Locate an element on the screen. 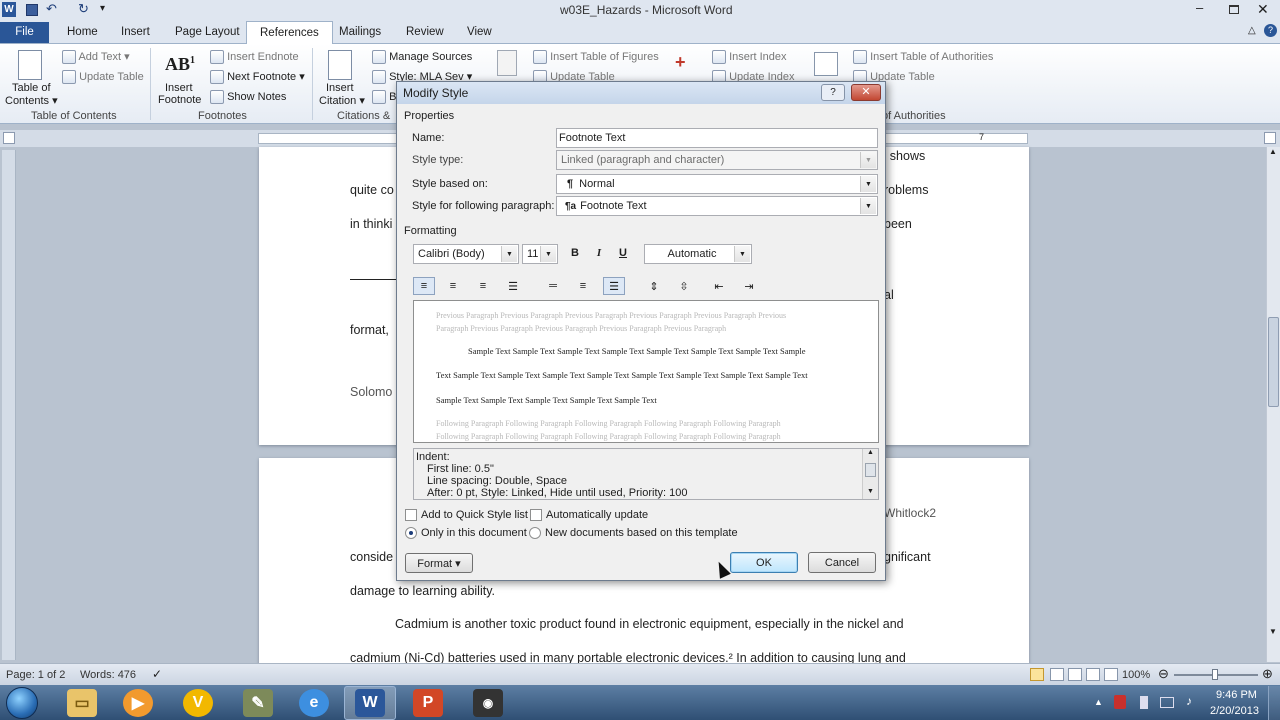 The height and width of the screenshot is (720, 1280). tab-page-layout: Page Layout is located at coordinates (207, 32).